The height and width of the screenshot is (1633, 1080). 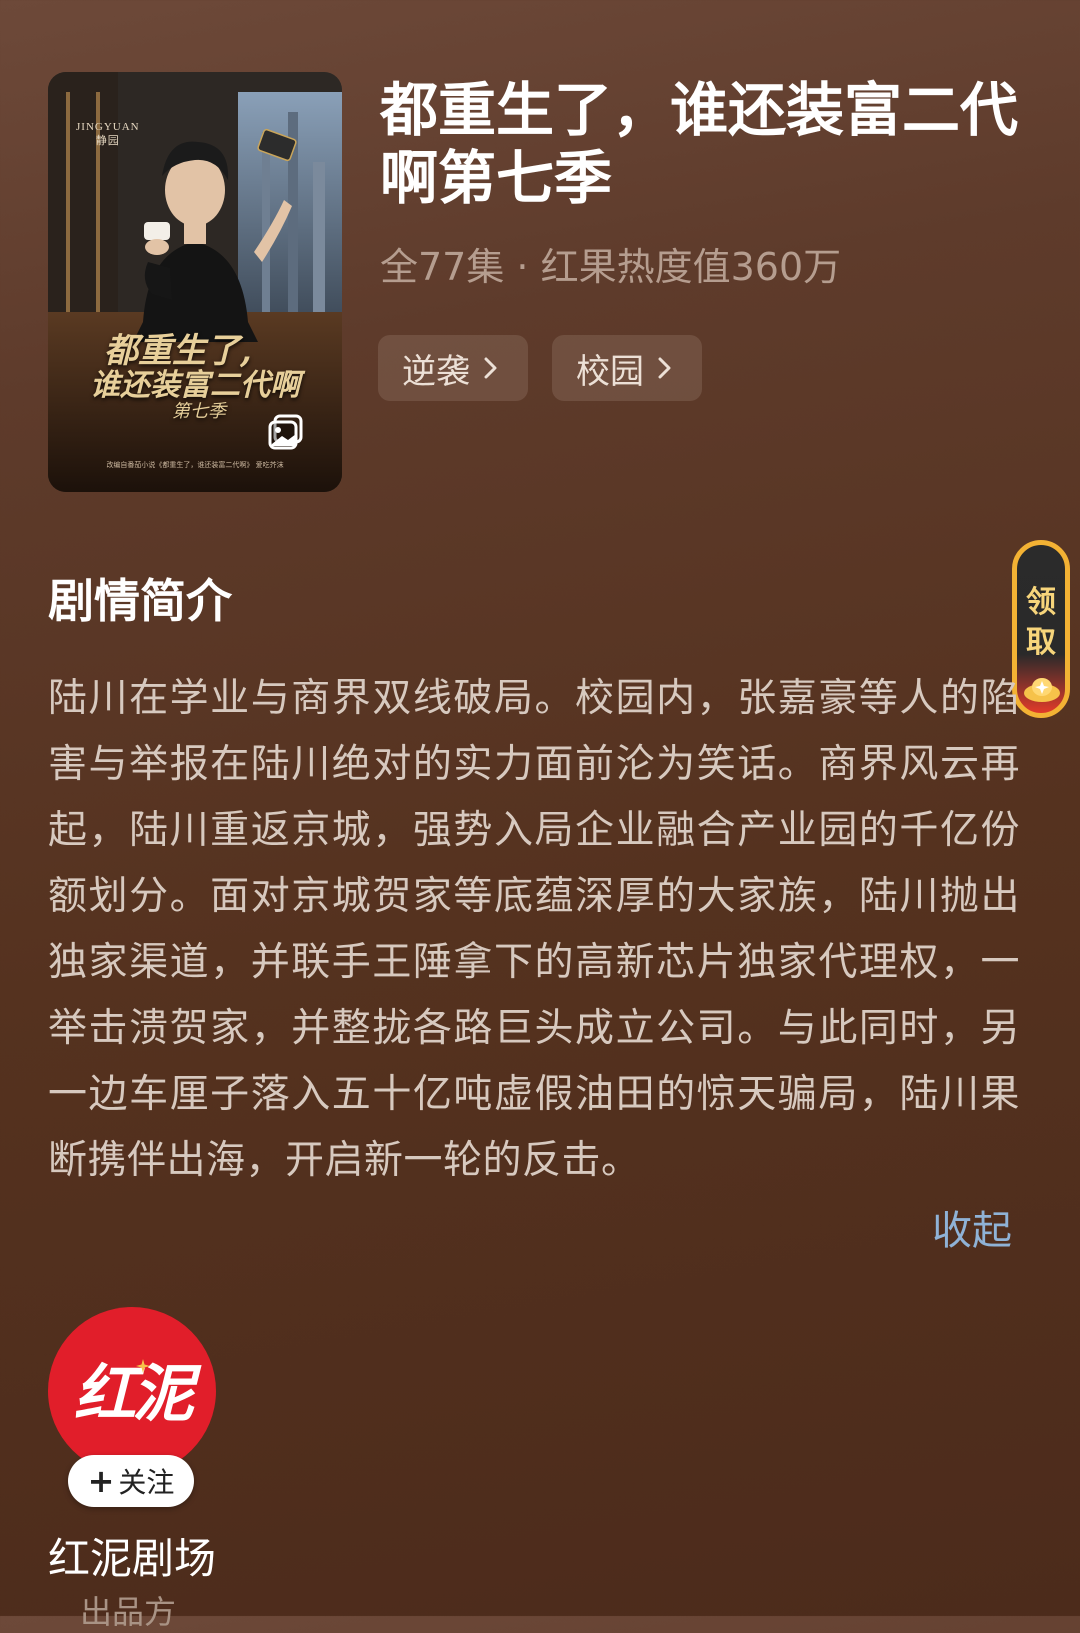 I want to click on tag-xiaoyuan: 校园, so click(x=627, y=368).